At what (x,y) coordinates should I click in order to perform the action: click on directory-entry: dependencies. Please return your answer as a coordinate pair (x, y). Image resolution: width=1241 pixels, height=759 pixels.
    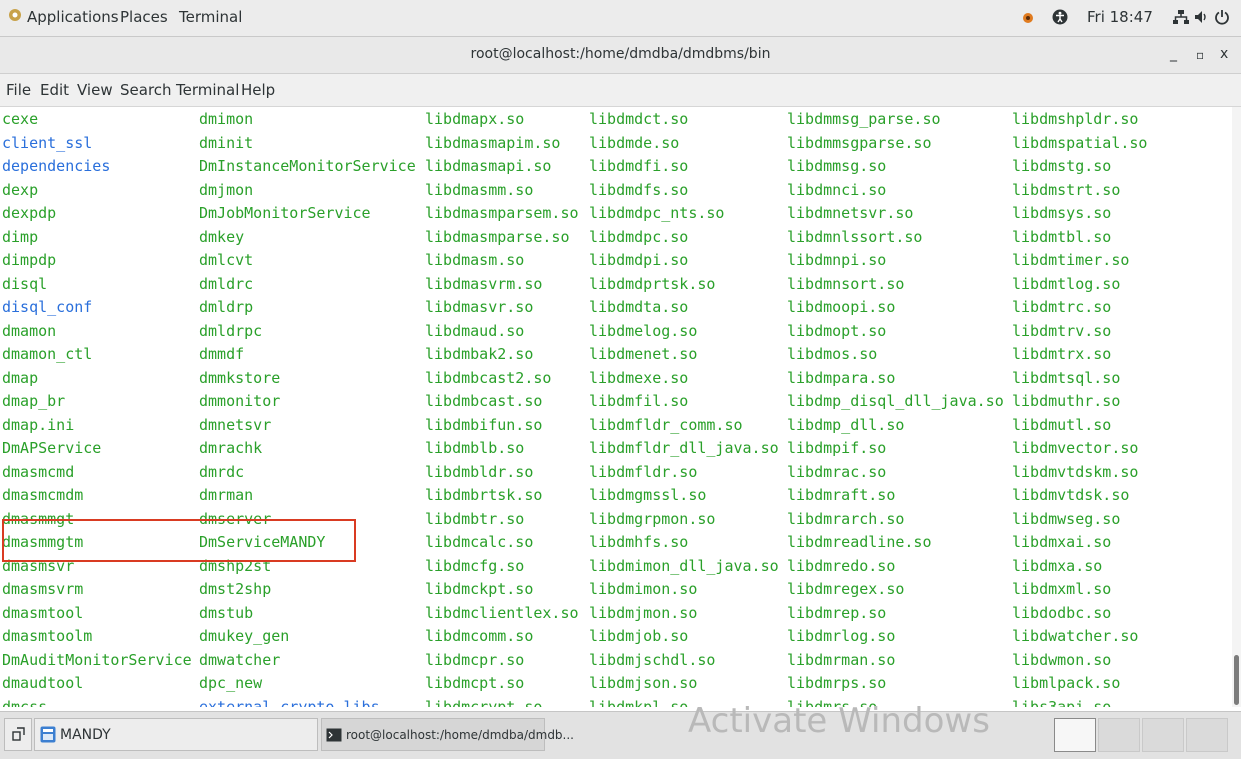
    Looking at the image, I should click on (56, 166).